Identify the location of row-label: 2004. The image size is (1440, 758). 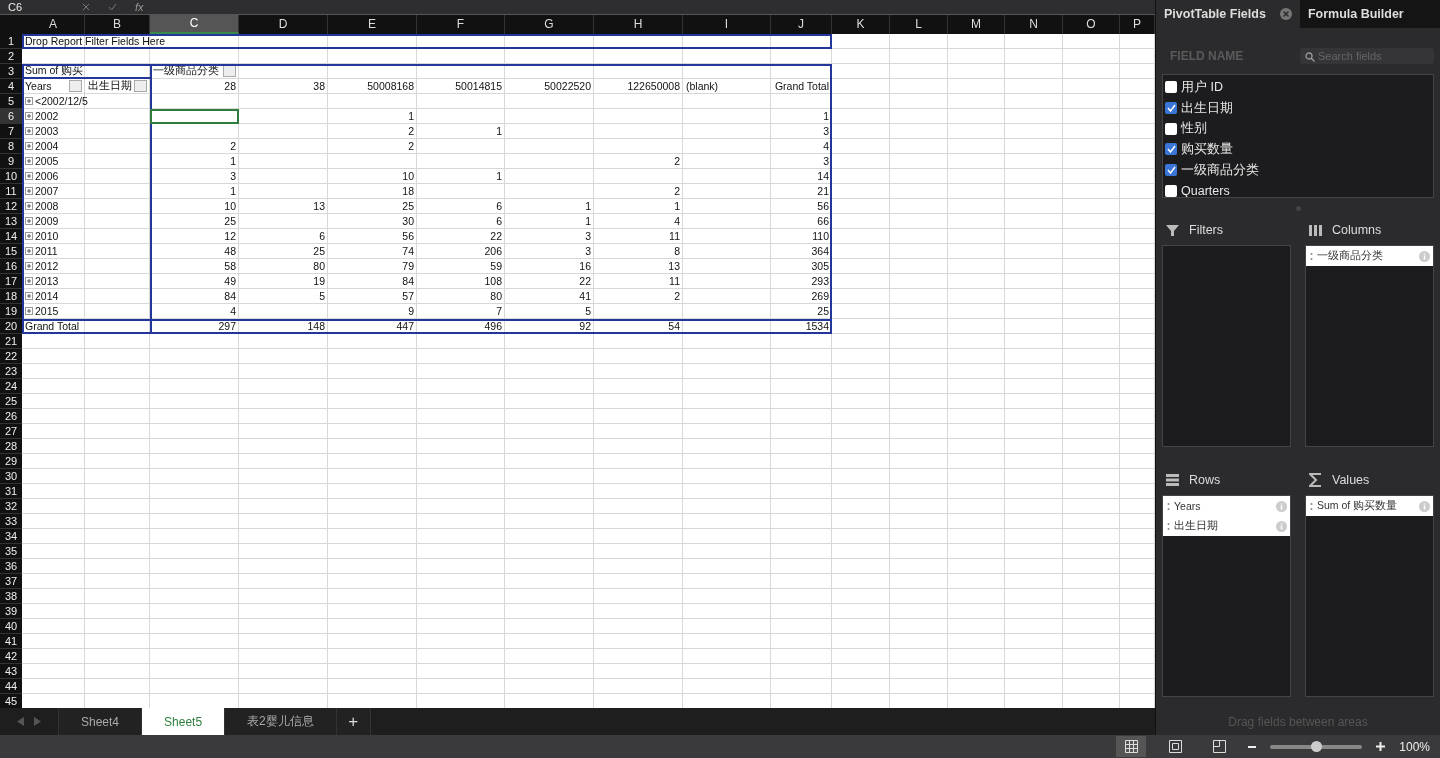
(53, 146).